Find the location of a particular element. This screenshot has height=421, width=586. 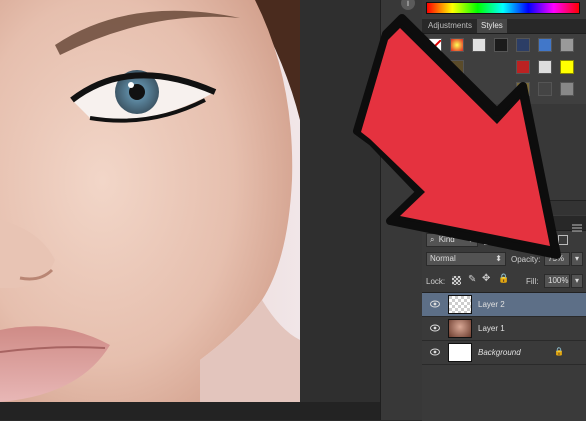

opacity-label: Opacity: is located at coordinates (526, 259).